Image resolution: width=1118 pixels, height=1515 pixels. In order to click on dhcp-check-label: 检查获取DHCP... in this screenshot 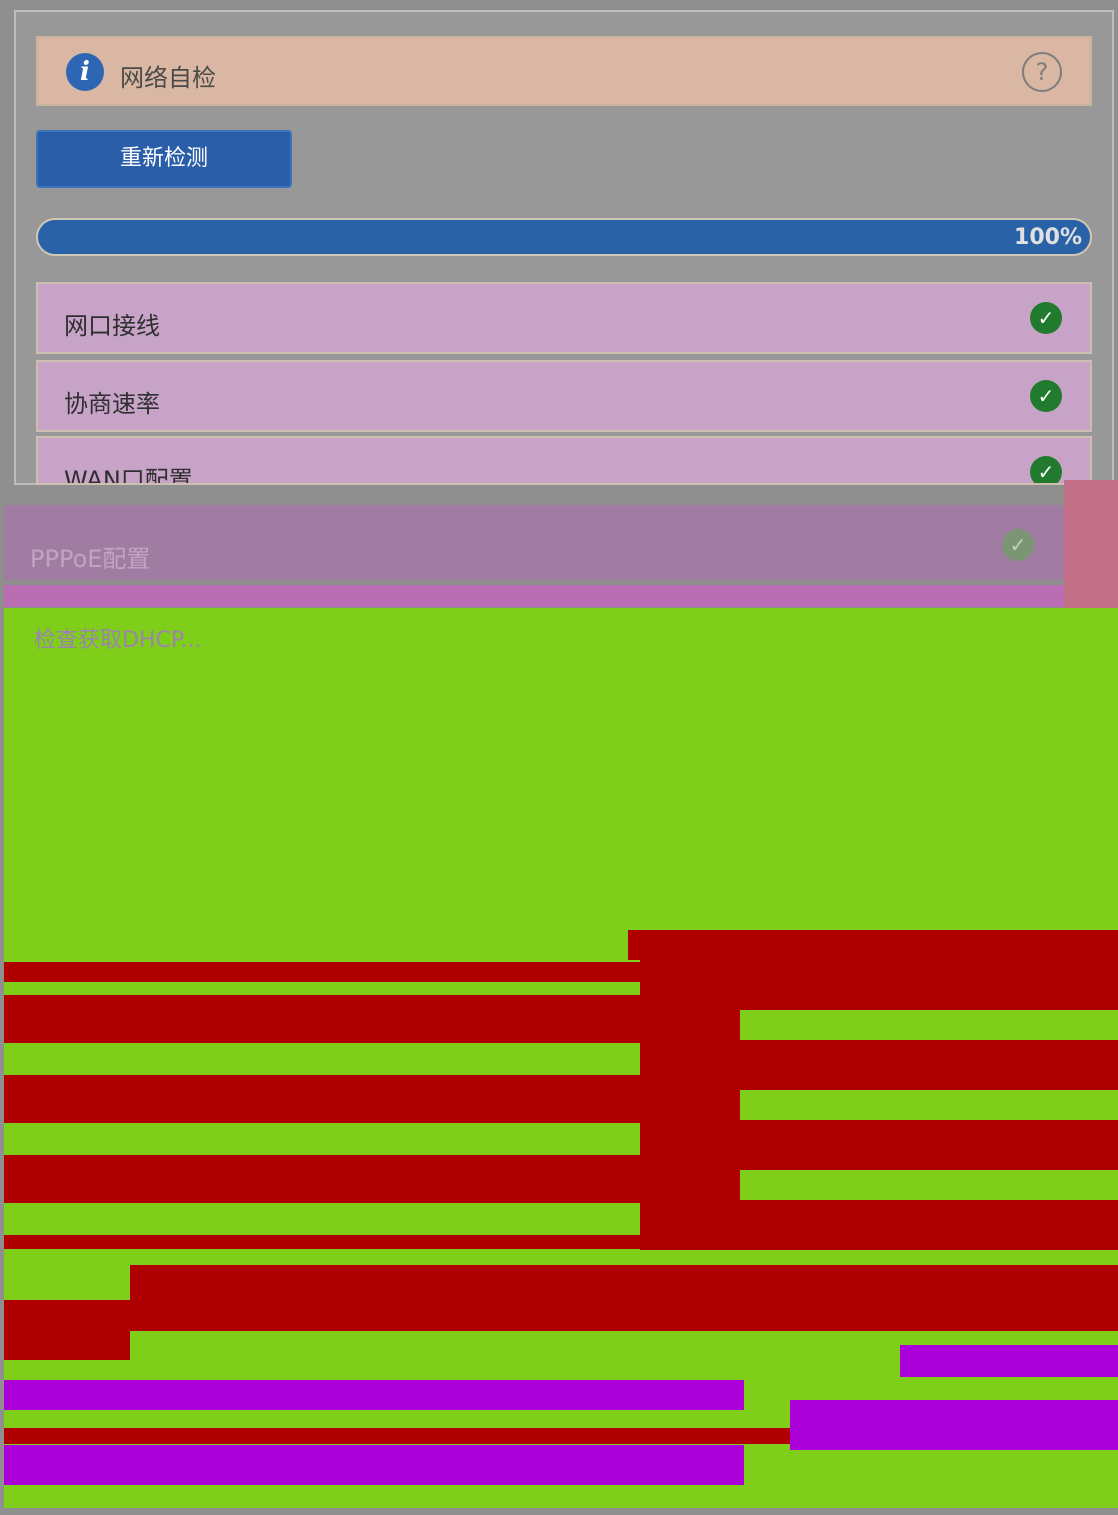, I will do `click(118, 640)`.